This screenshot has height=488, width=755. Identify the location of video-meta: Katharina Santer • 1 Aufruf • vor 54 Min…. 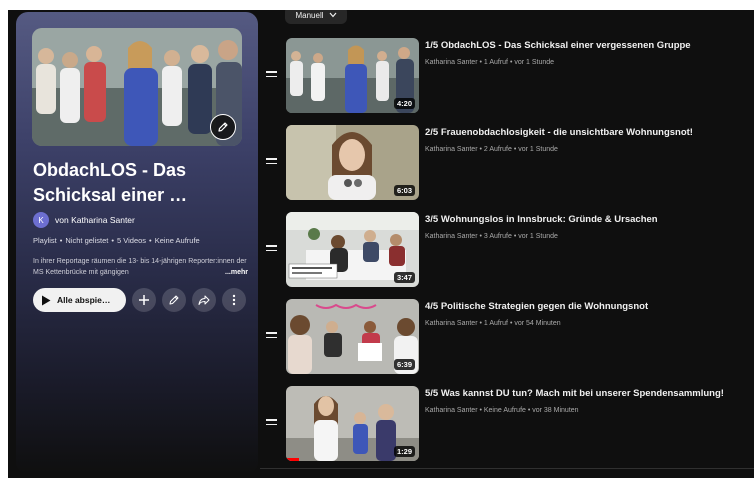
(493, 323).